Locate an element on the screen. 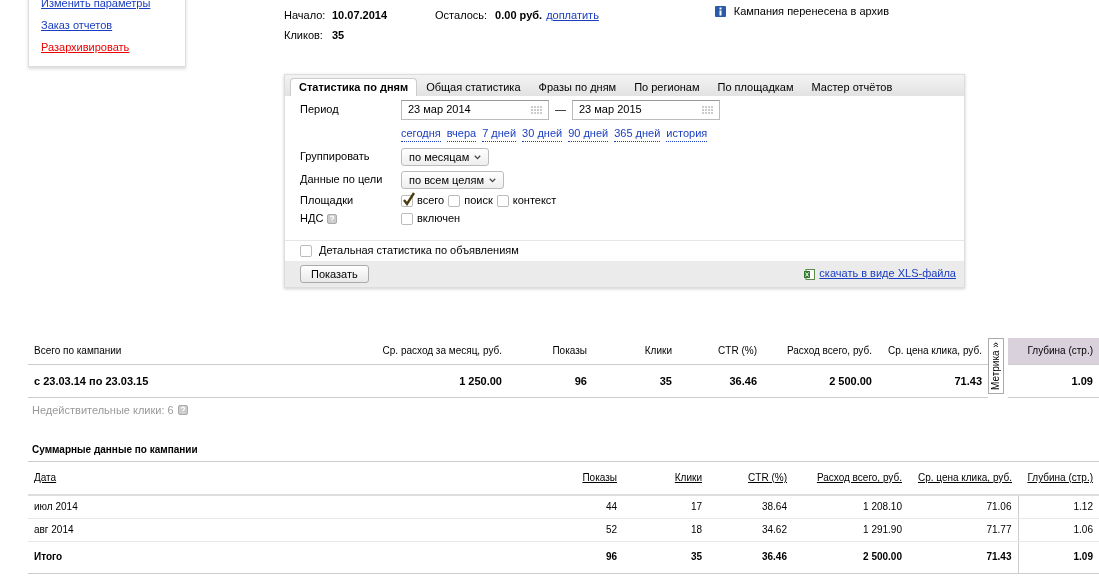 This screenshot has height=578, width=1099. dropdown: по всем целям is located at coordinates (452, 180).